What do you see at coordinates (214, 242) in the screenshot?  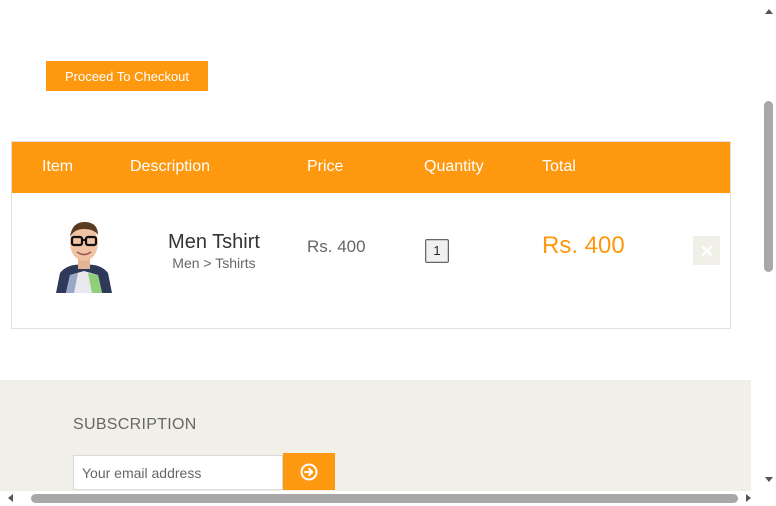 I see `product-name: Men Tshirt` at bounding box center [214, 242].